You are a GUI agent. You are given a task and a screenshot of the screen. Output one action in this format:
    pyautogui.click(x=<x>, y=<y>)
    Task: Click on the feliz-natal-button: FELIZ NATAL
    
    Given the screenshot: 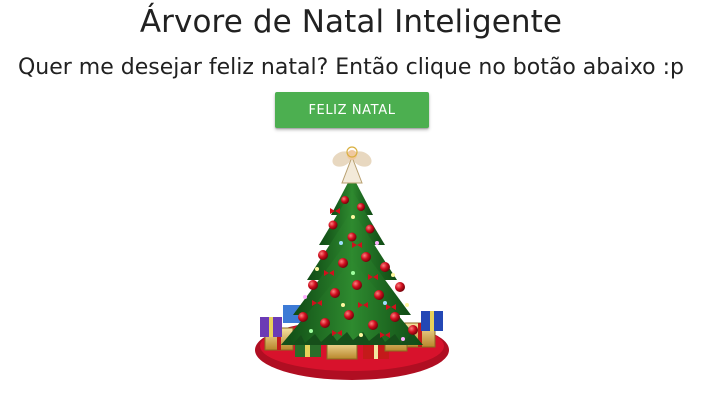 What is the action you would take?
    pyautogui.click(x=352, y=110)
    